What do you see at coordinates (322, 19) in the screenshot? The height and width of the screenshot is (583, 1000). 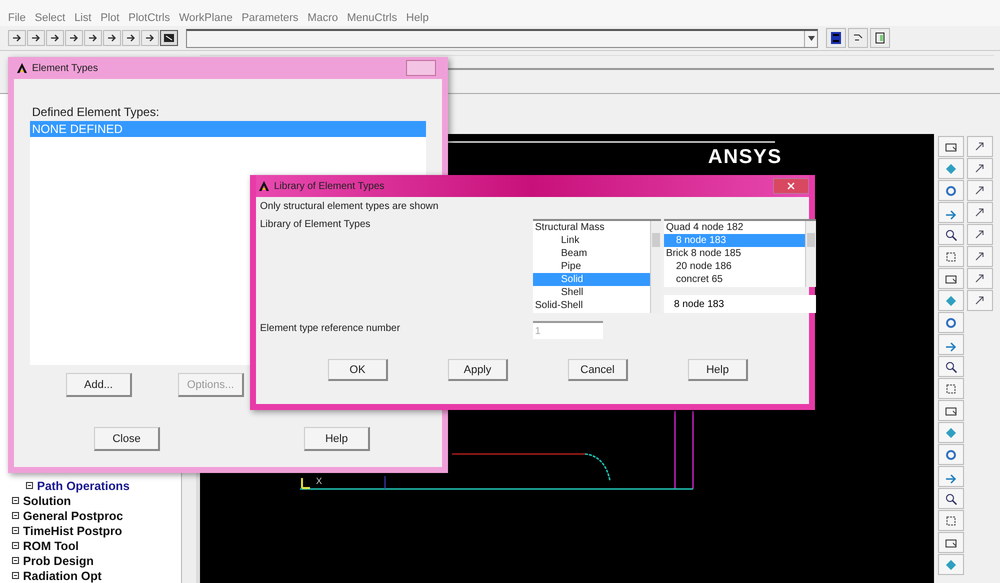 I see `menu-item: Macro` at bounding box center [322, 19].